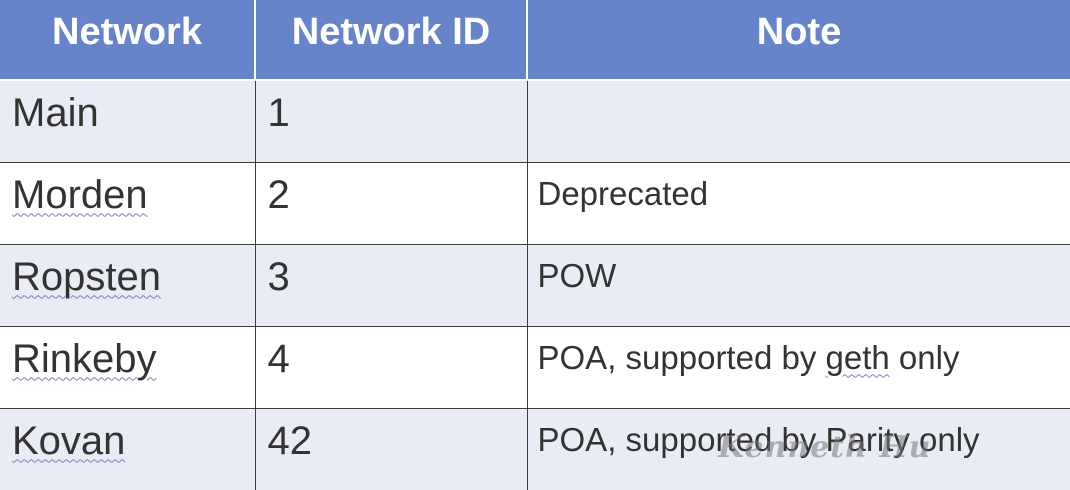 Image resolution: width=1070 pixels, height=490 pixels. Describe the element at coordinates (86, 276) in the screenshot. I see `network-name: Ropsten` at that location.